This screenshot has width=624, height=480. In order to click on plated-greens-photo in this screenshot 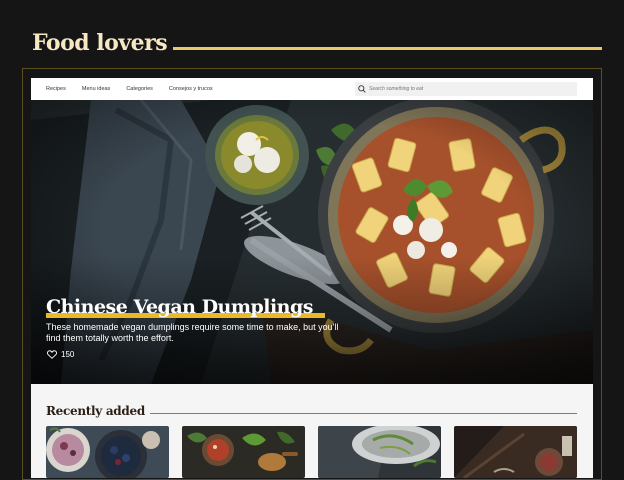, I will do `click(379, 452)`.